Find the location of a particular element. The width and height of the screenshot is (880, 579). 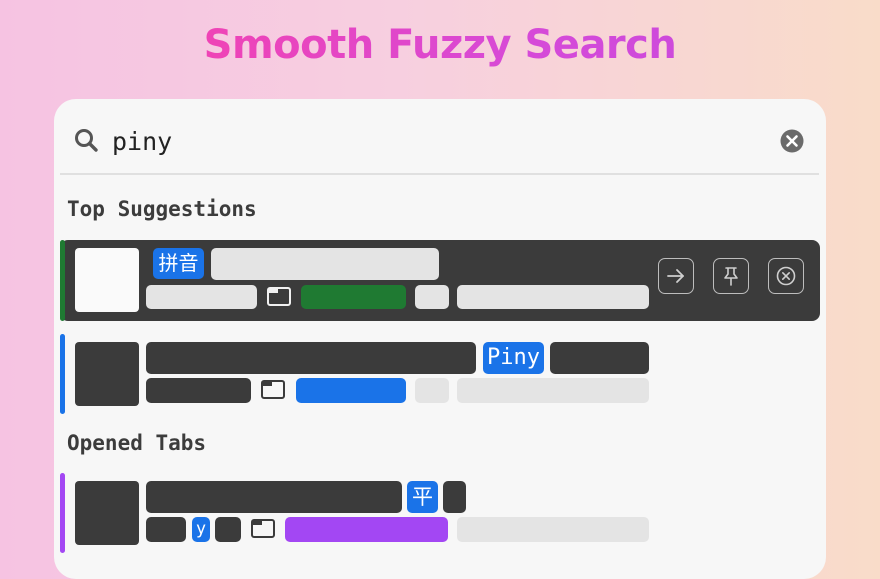

search-bar is located at coordinates (440, 136).